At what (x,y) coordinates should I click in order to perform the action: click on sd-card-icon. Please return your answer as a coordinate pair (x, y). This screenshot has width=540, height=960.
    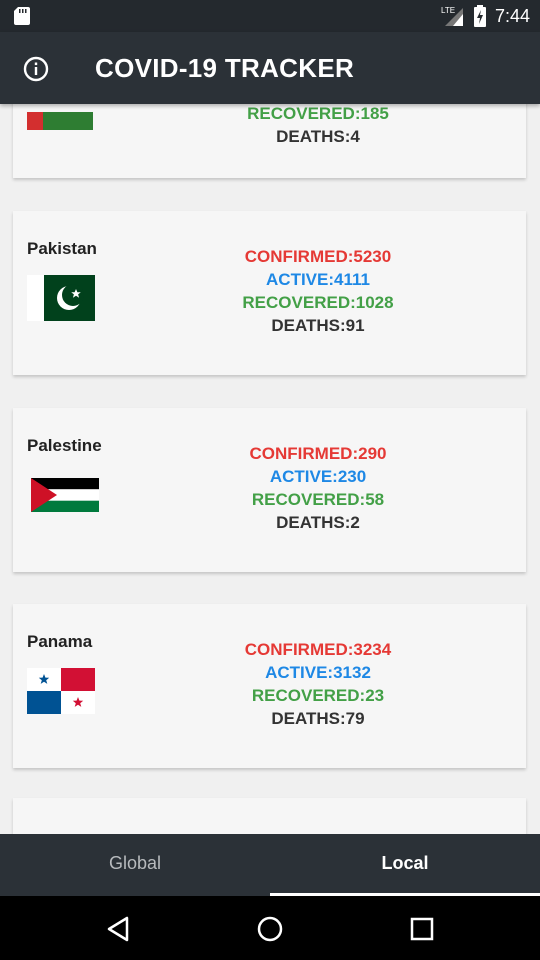
    Looking at the image, I should click on (22, 16).